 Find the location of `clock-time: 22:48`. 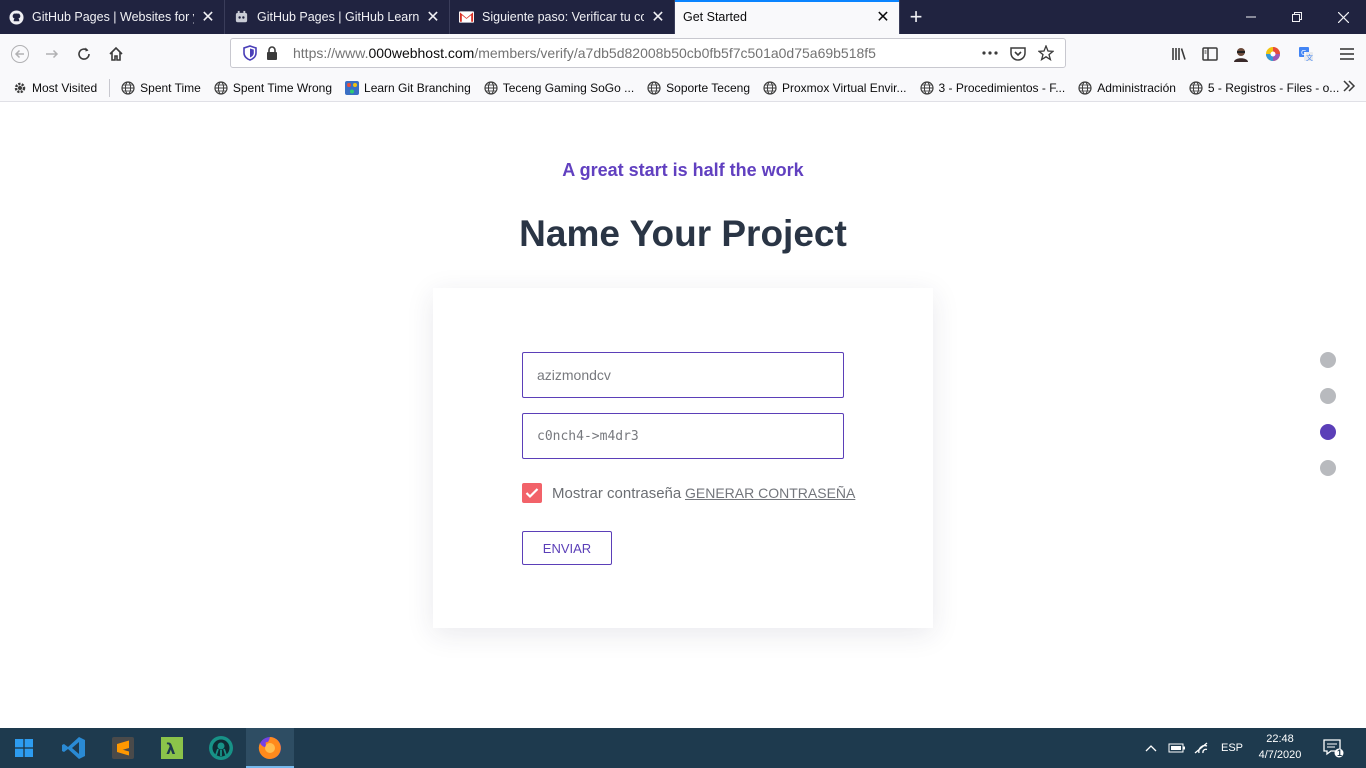

clock-time: 22:48 is located at coordinates (1280, 739).